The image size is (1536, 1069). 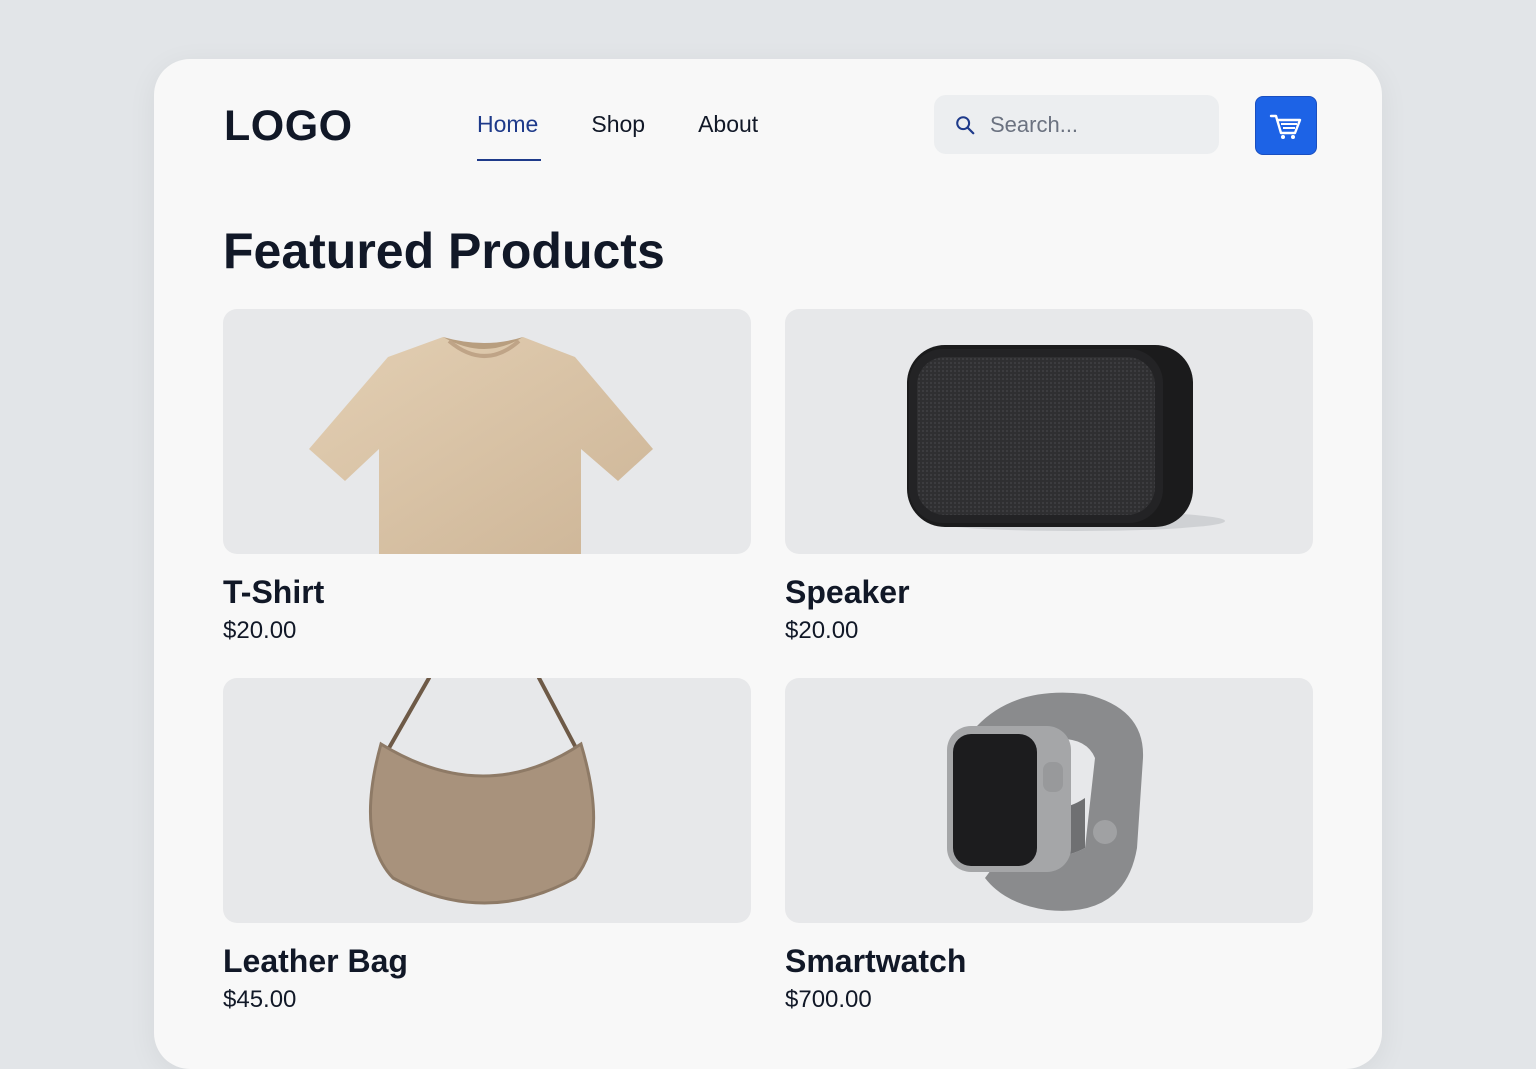 What do you see at coordinates (288, 126) in the screenshot?
I see `logo: LOGO` at bounding box center [288, 126].